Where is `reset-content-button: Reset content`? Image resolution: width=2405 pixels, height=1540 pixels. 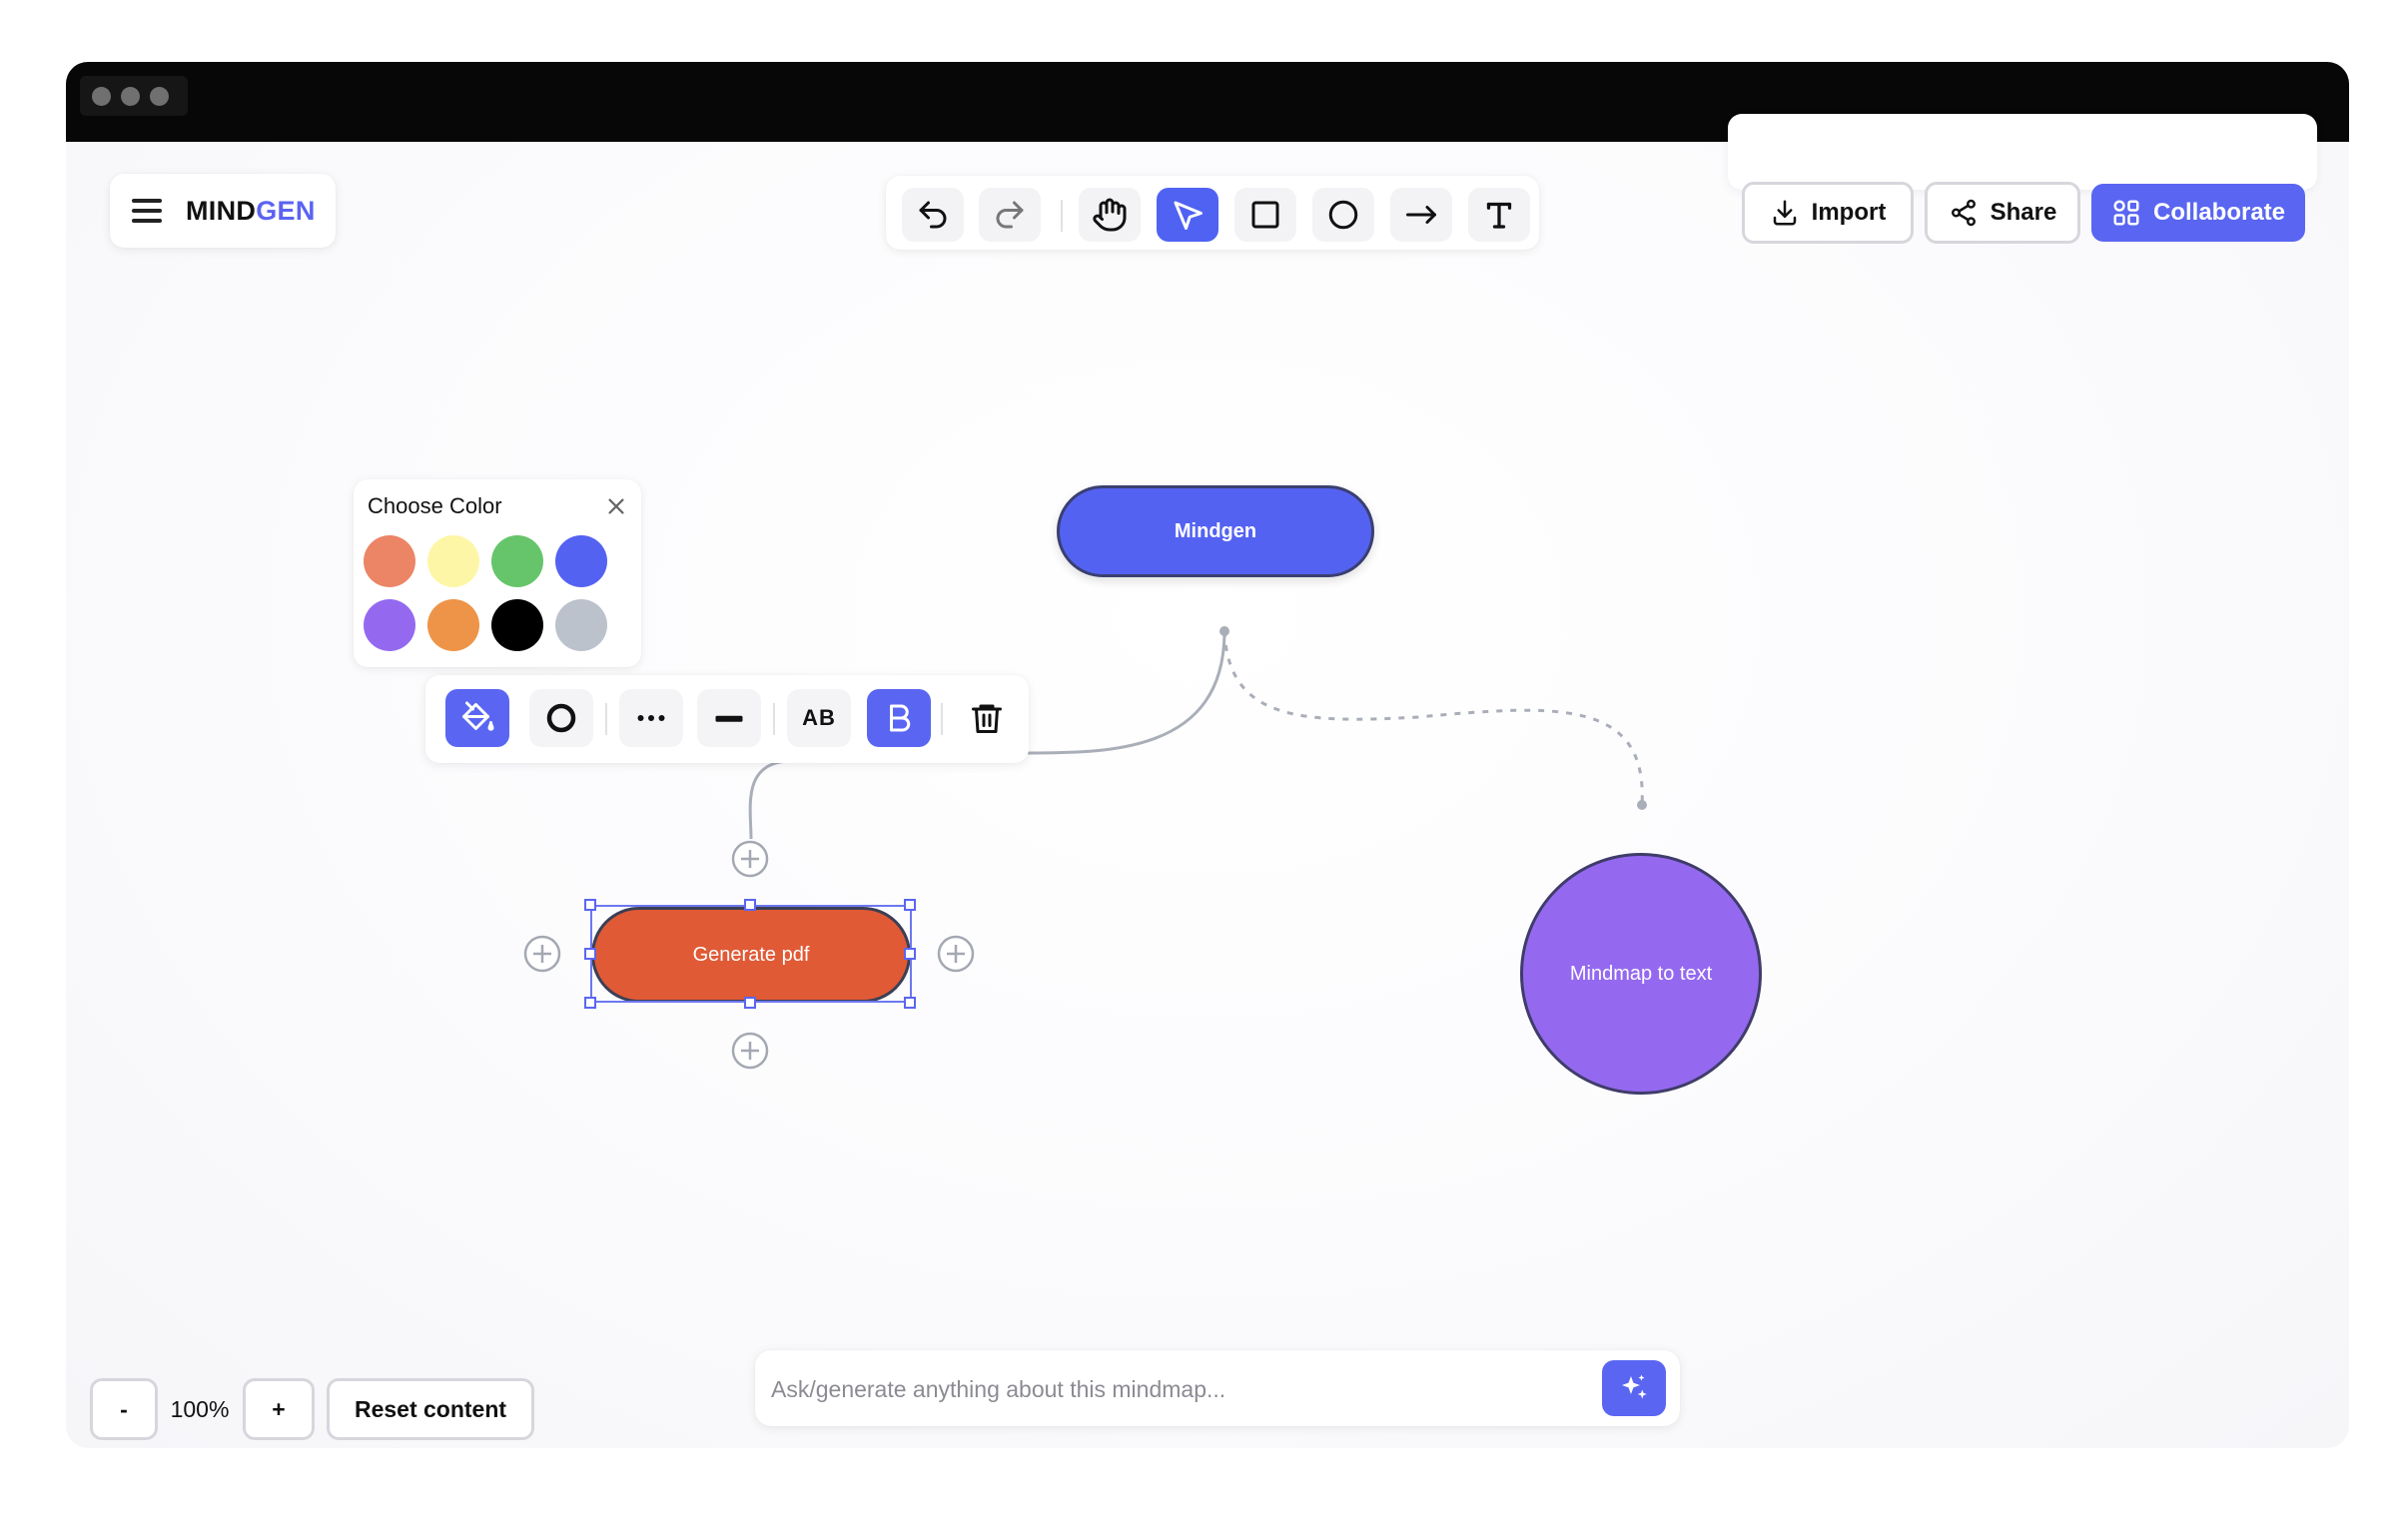
reset-content-button: Reset content is located at coordinates (430, 1409).